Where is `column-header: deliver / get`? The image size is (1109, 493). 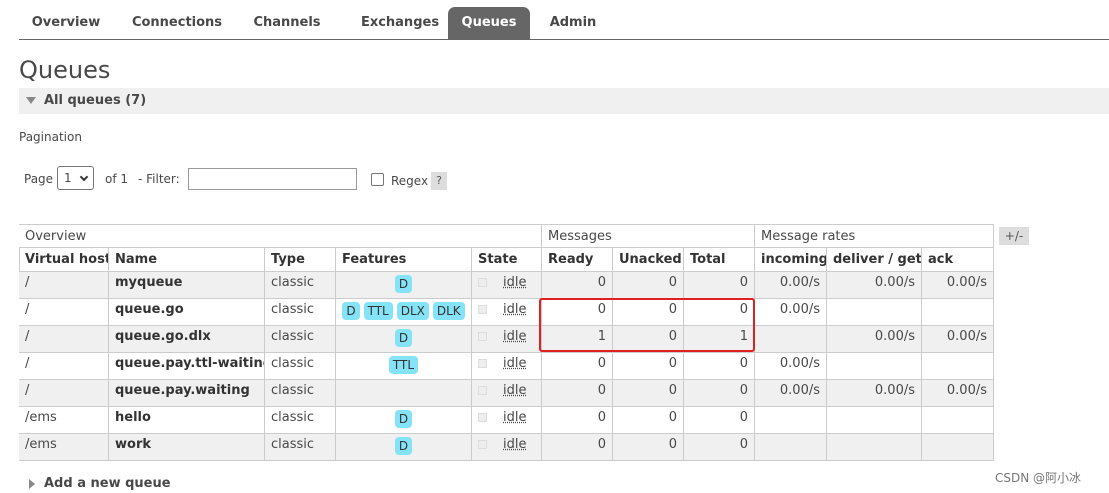 column-header: deliver / get is located at coordinates (874, 260).